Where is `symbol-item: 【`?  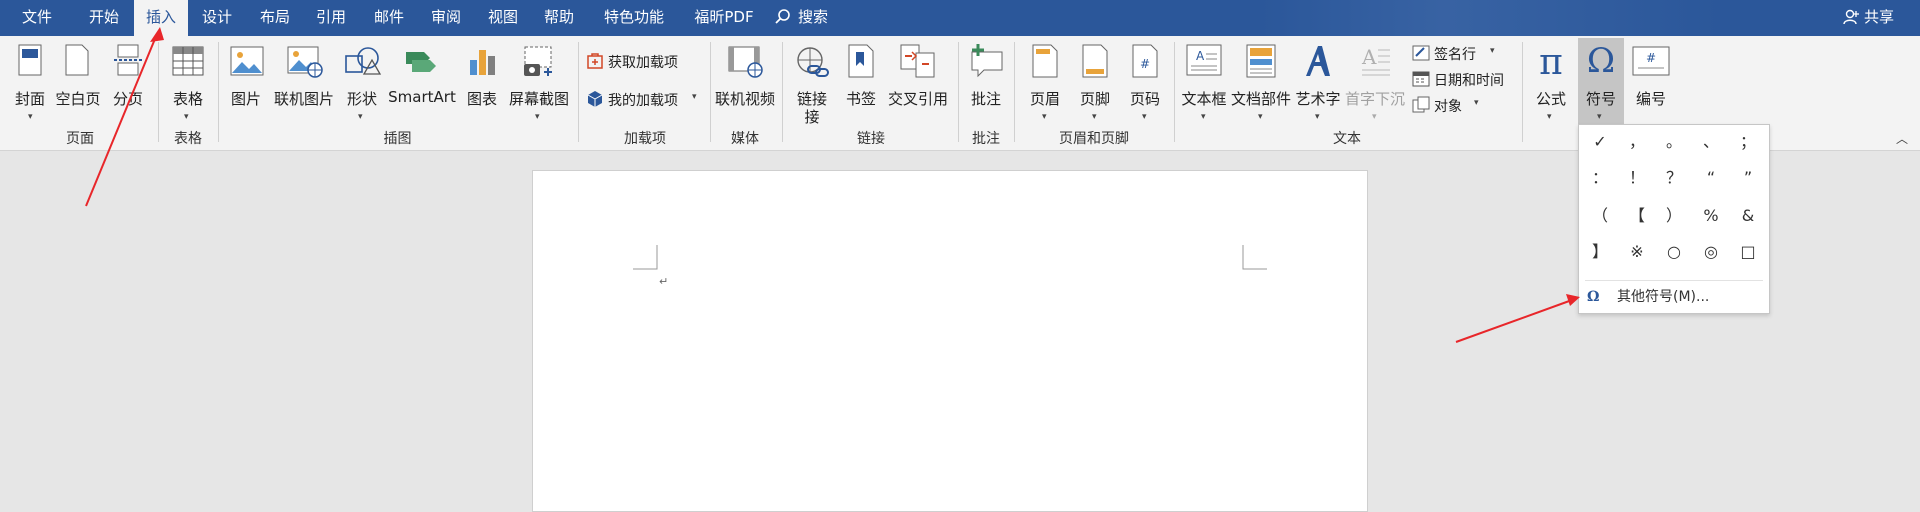 symbol-item: 【 is located at coordinates (1637, 216).